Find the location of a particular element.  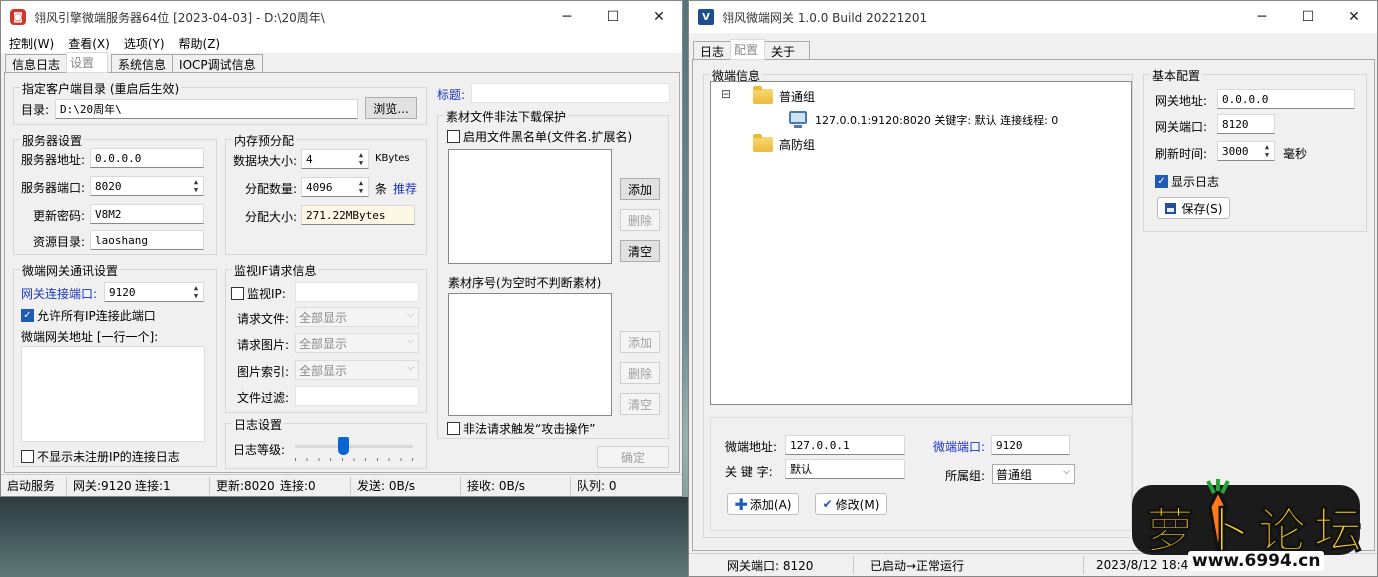

ok-button: 确定 is located at coordinates (633, 457).